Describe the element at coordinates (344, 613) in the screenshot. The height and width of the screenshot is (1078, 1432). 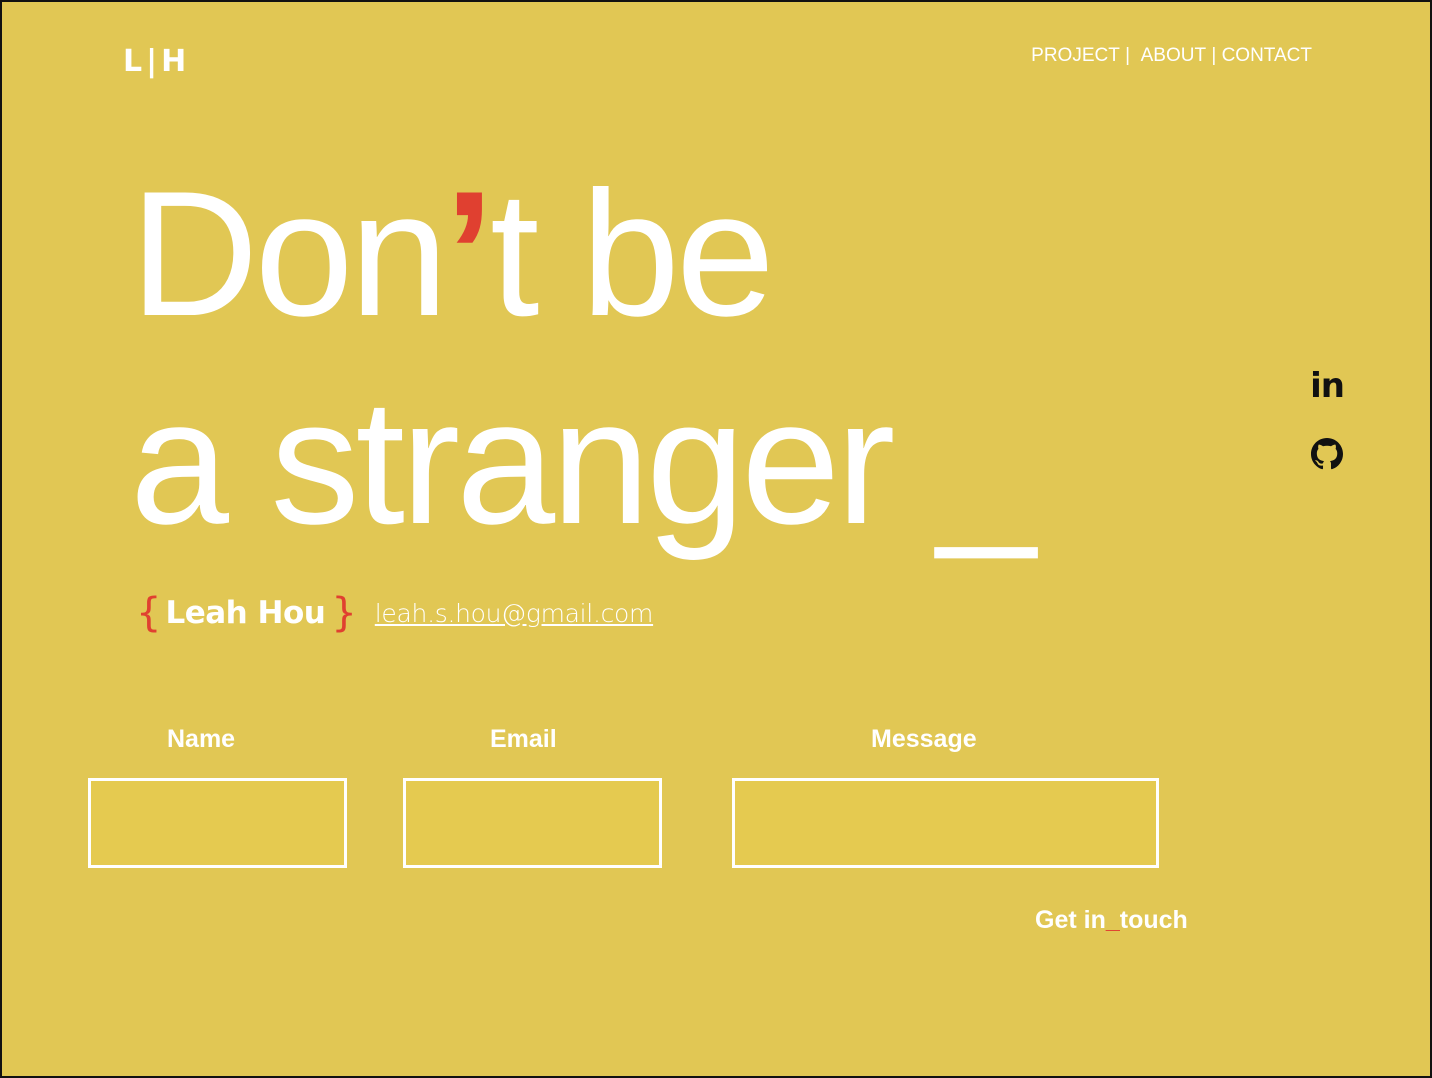
I see `brace-close: }` at that location.